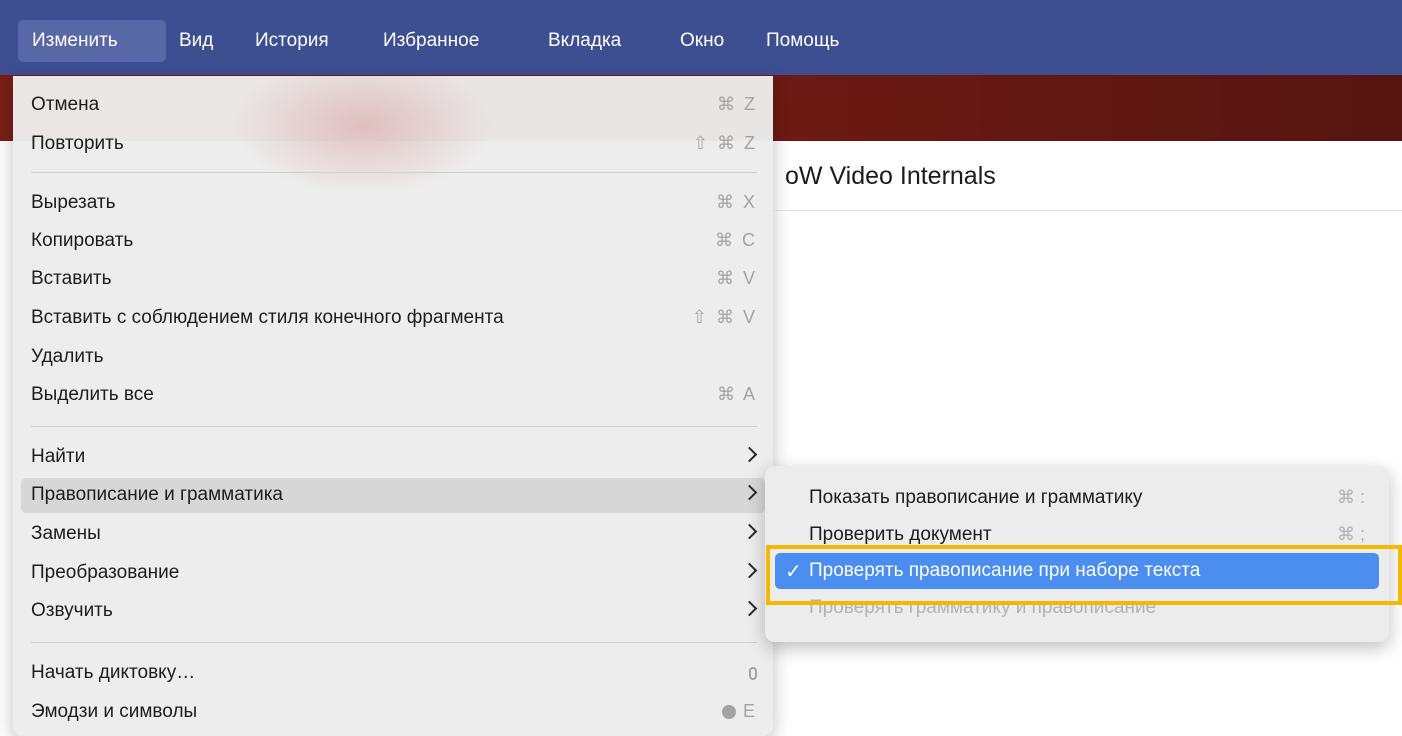 The width and height of the screenshot is (1402, 736). I want to click on menu-item-find: Найти, so click(393, 457).